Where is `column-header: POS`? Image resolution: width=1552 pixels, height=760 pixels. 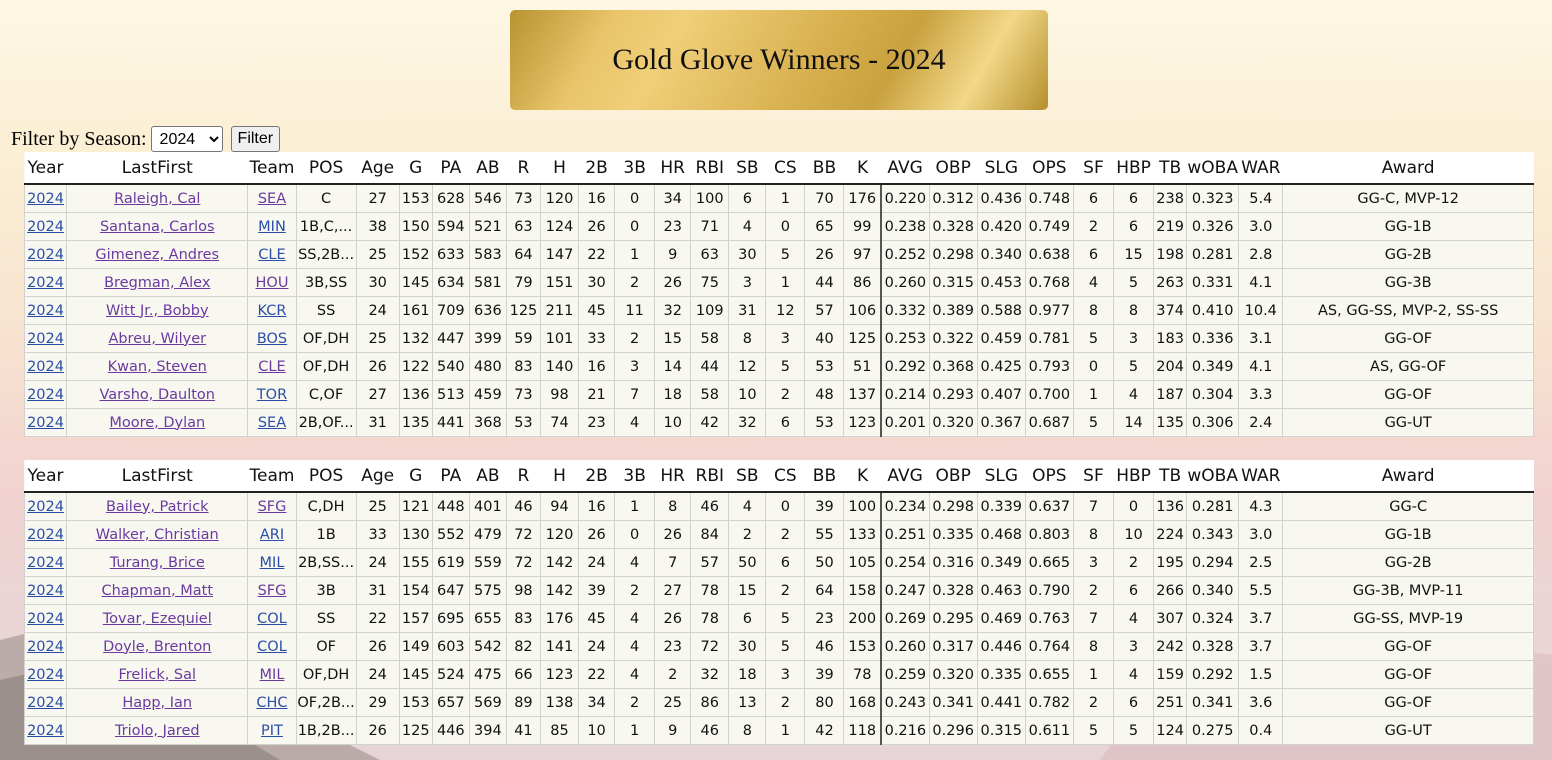
column-header: POS is located at coordinates (326, 476).